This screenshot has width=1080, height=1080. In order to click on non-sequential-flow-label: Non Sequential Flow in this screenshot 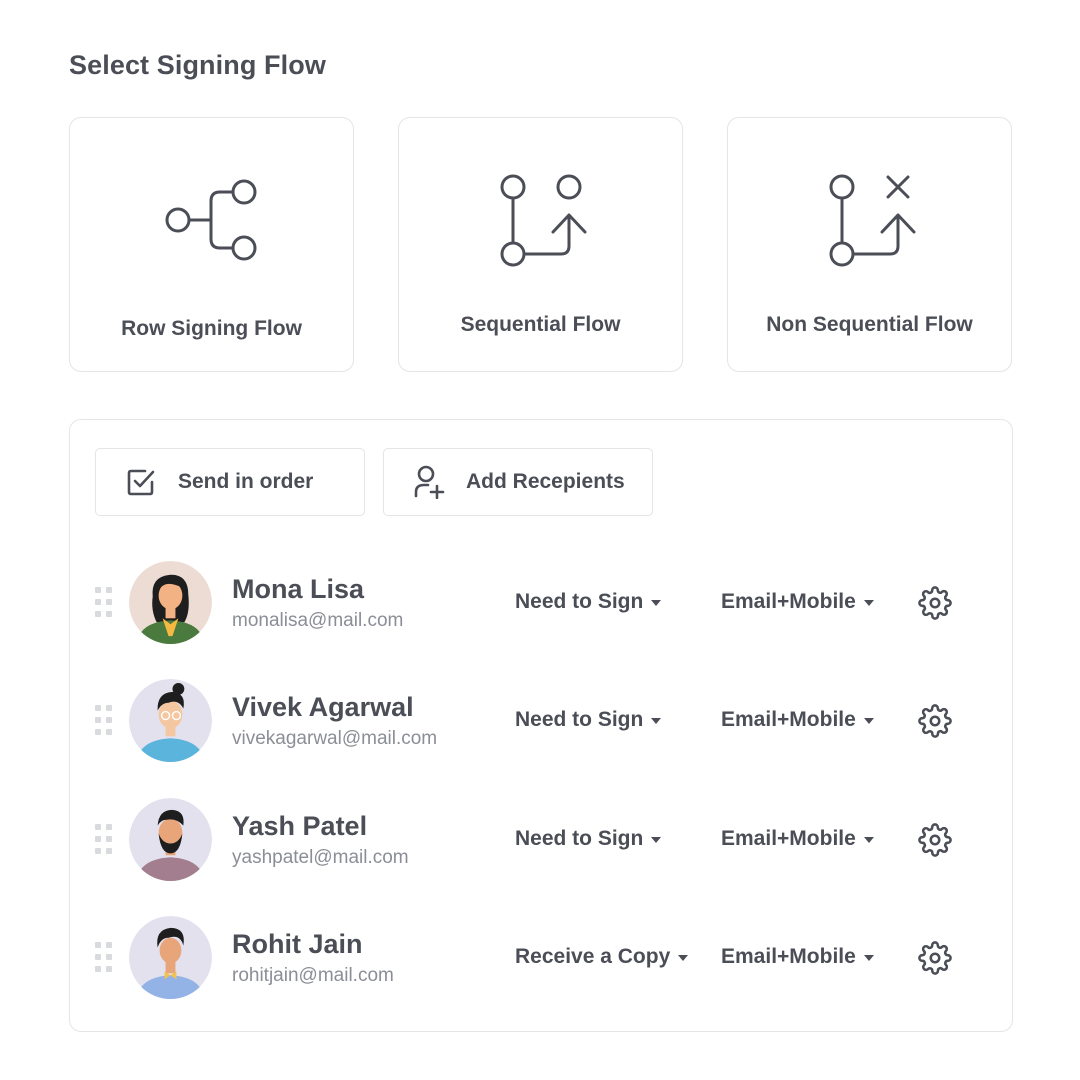, I will do `click(869, 324)`.